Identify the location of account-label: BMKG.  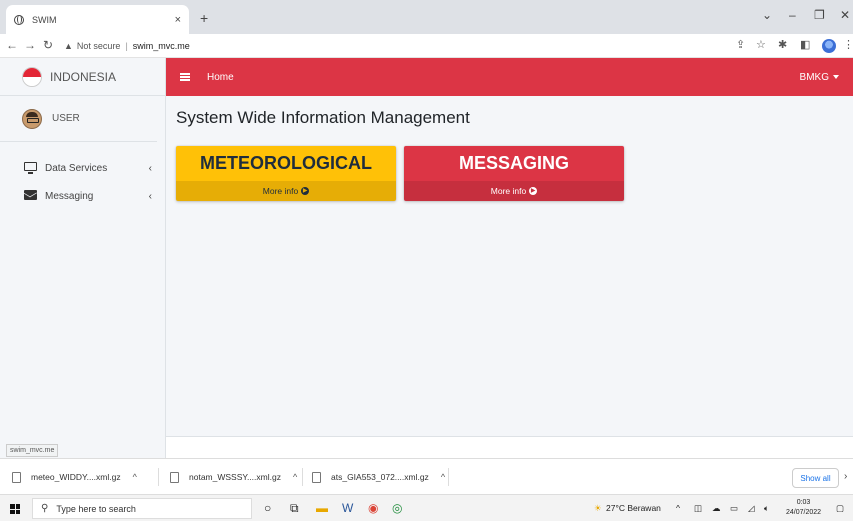
(814, 77).